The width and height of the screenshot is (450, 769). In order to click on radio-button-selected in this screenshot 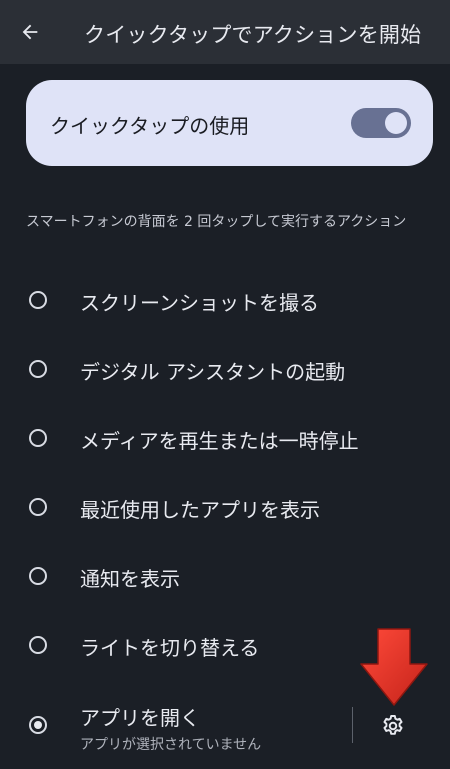, I will do `click(38, 725)`.